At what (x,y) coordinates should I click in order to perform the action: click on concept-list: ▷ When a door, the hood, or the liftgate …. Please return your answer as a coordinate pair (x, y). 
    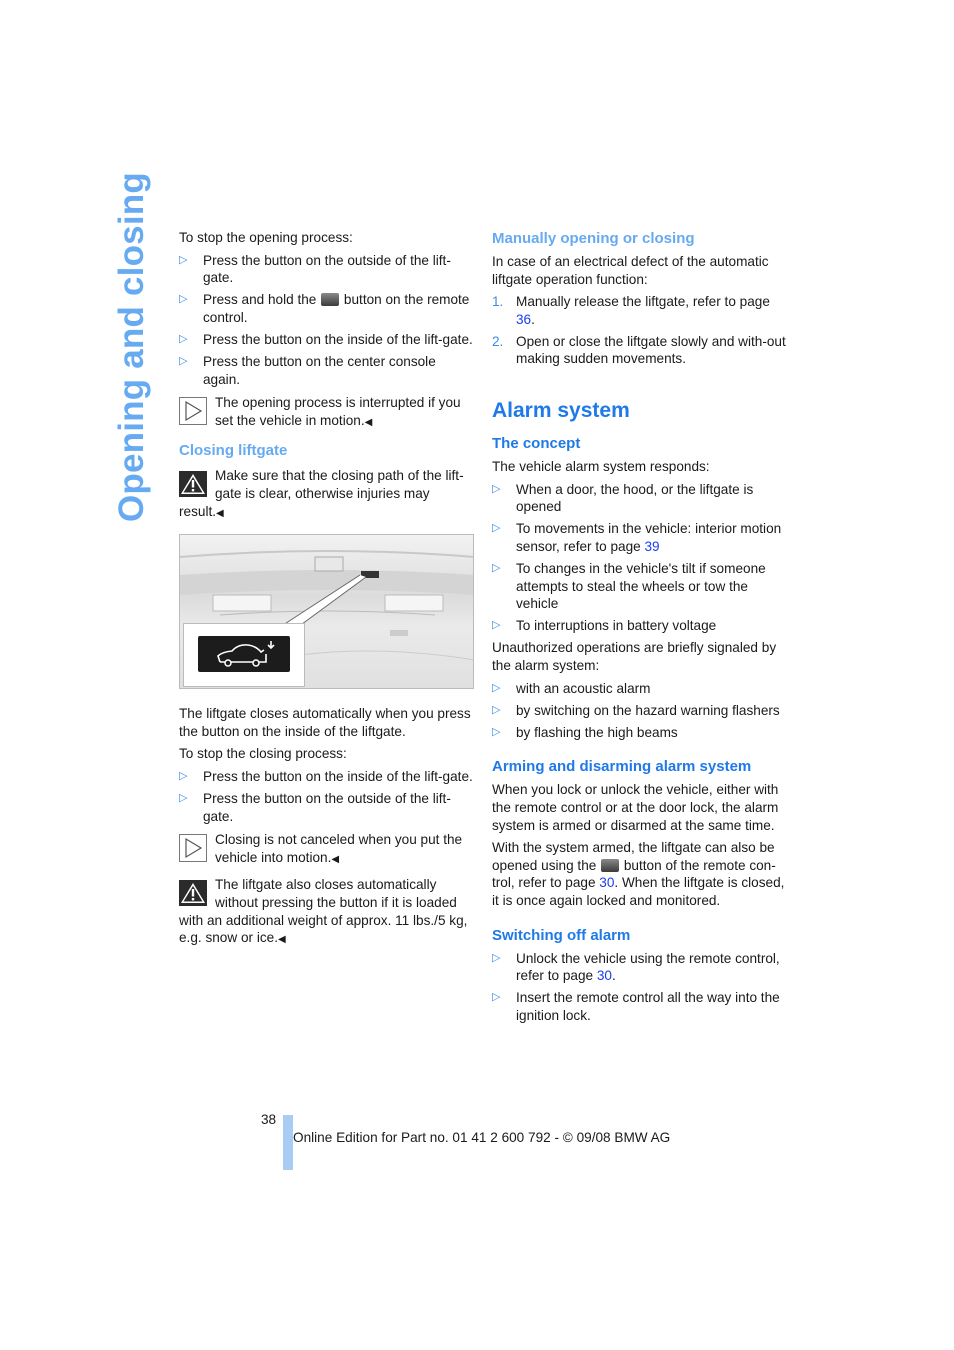
    Looking at the image, I should click on (639, 558).